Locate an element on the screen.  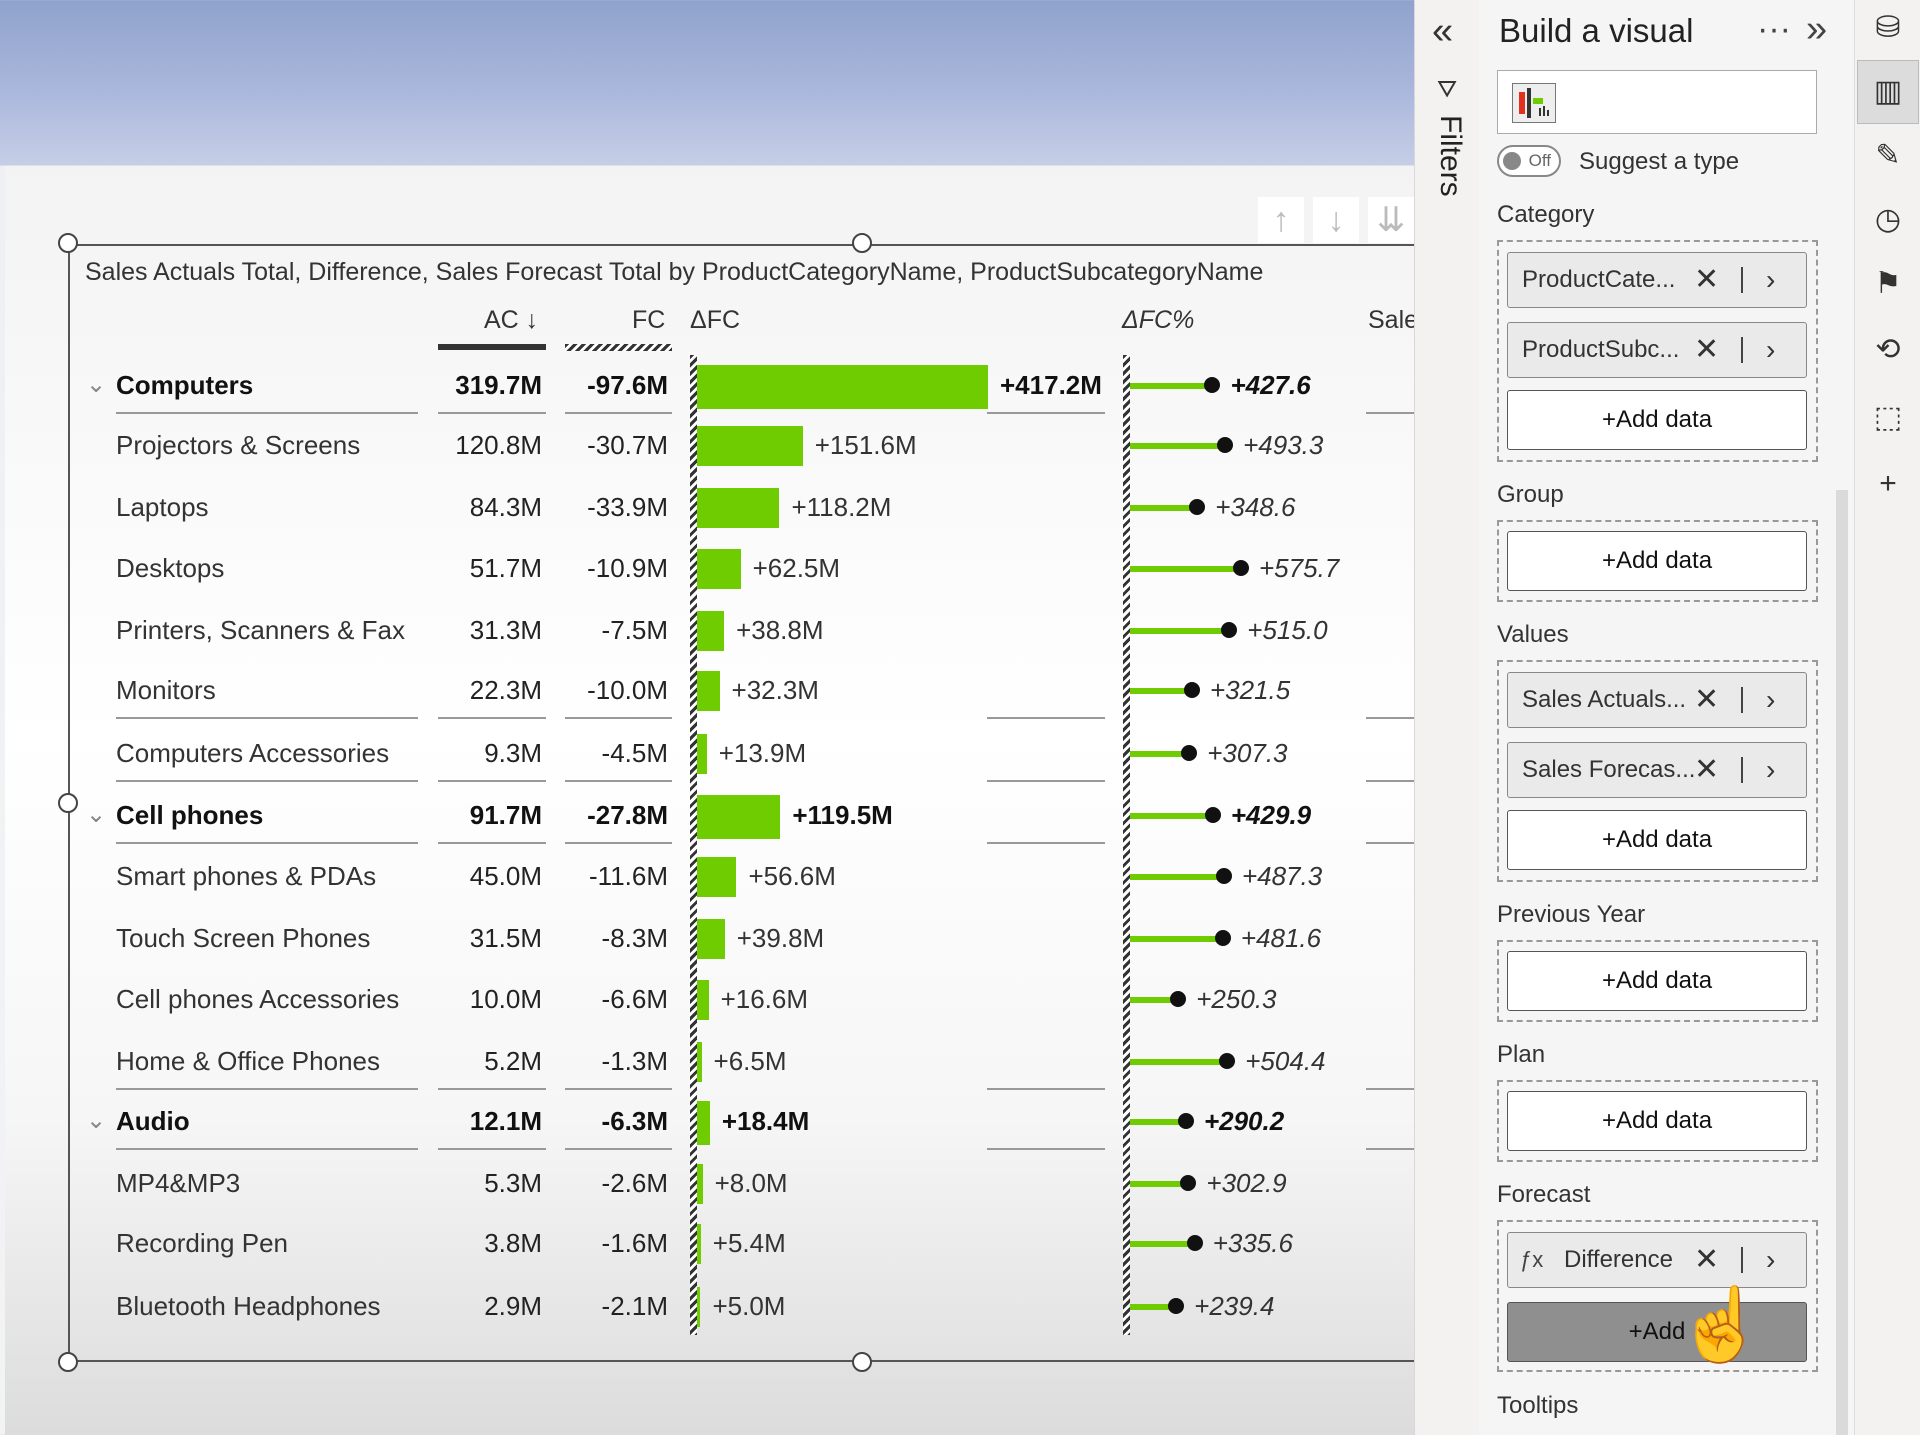
column-header-dfc-pct: ΔFC% is located at coordinates (1158, 320).